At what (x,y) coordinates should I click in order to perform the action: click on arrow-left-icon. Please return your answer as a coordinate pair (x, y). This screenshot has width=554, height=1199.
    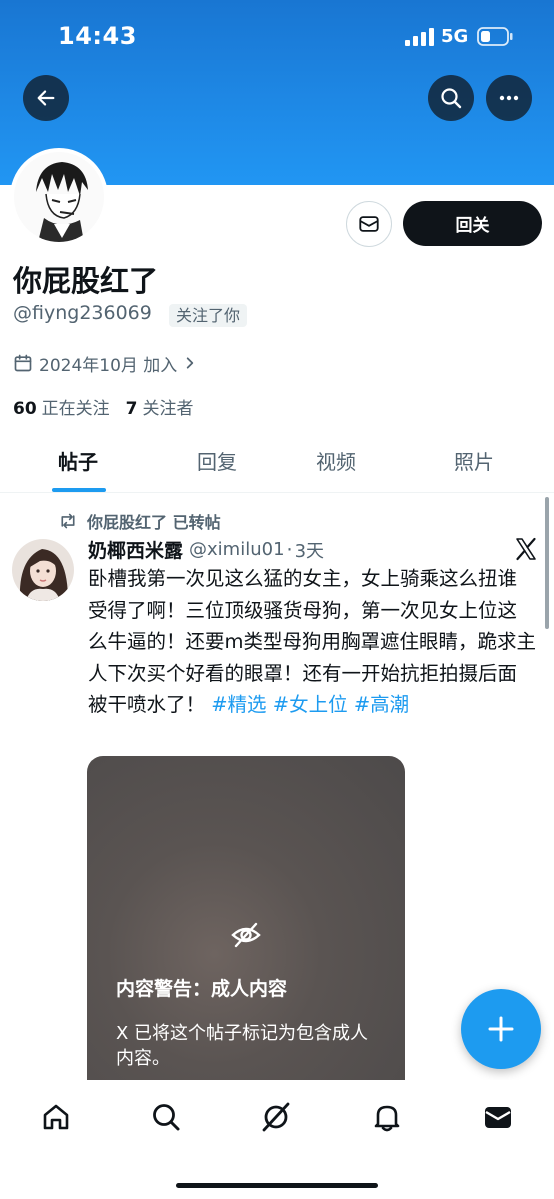
    Looking at the image, I should click on (46, 98).